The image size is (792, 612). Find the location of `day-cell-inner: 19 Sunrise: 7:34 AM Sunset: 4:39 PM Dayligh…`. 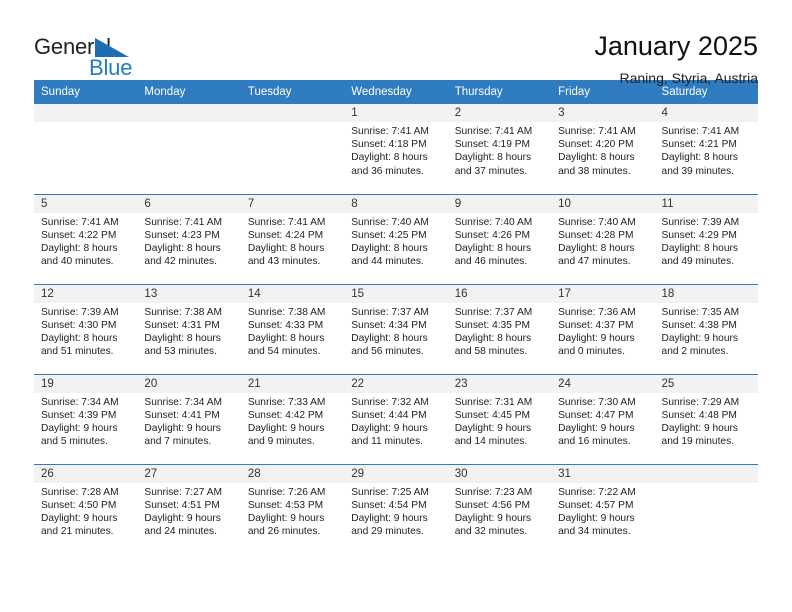

day-cell-inner: 19 Sunrise: 7:34 AM Sunset: 4:39 PM Dayligh… is located at coordinates (86, 419).